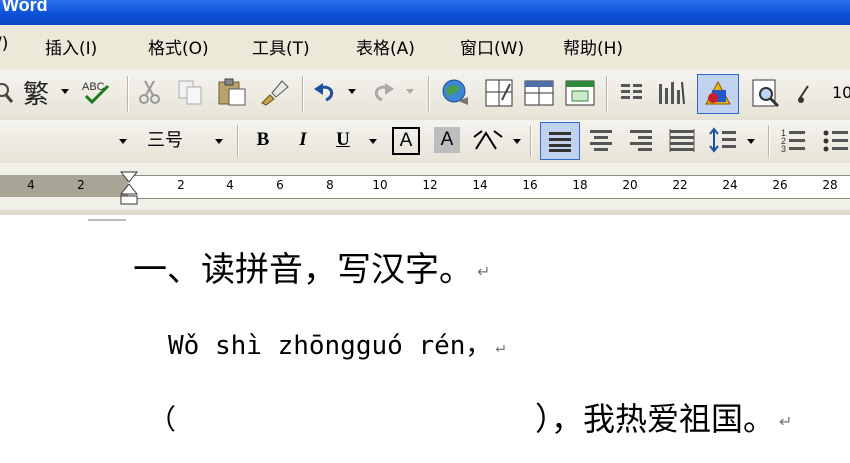  Describe the element at coordinates (766, 93) in the screenshot. I see `print-preview-icon` at that location.